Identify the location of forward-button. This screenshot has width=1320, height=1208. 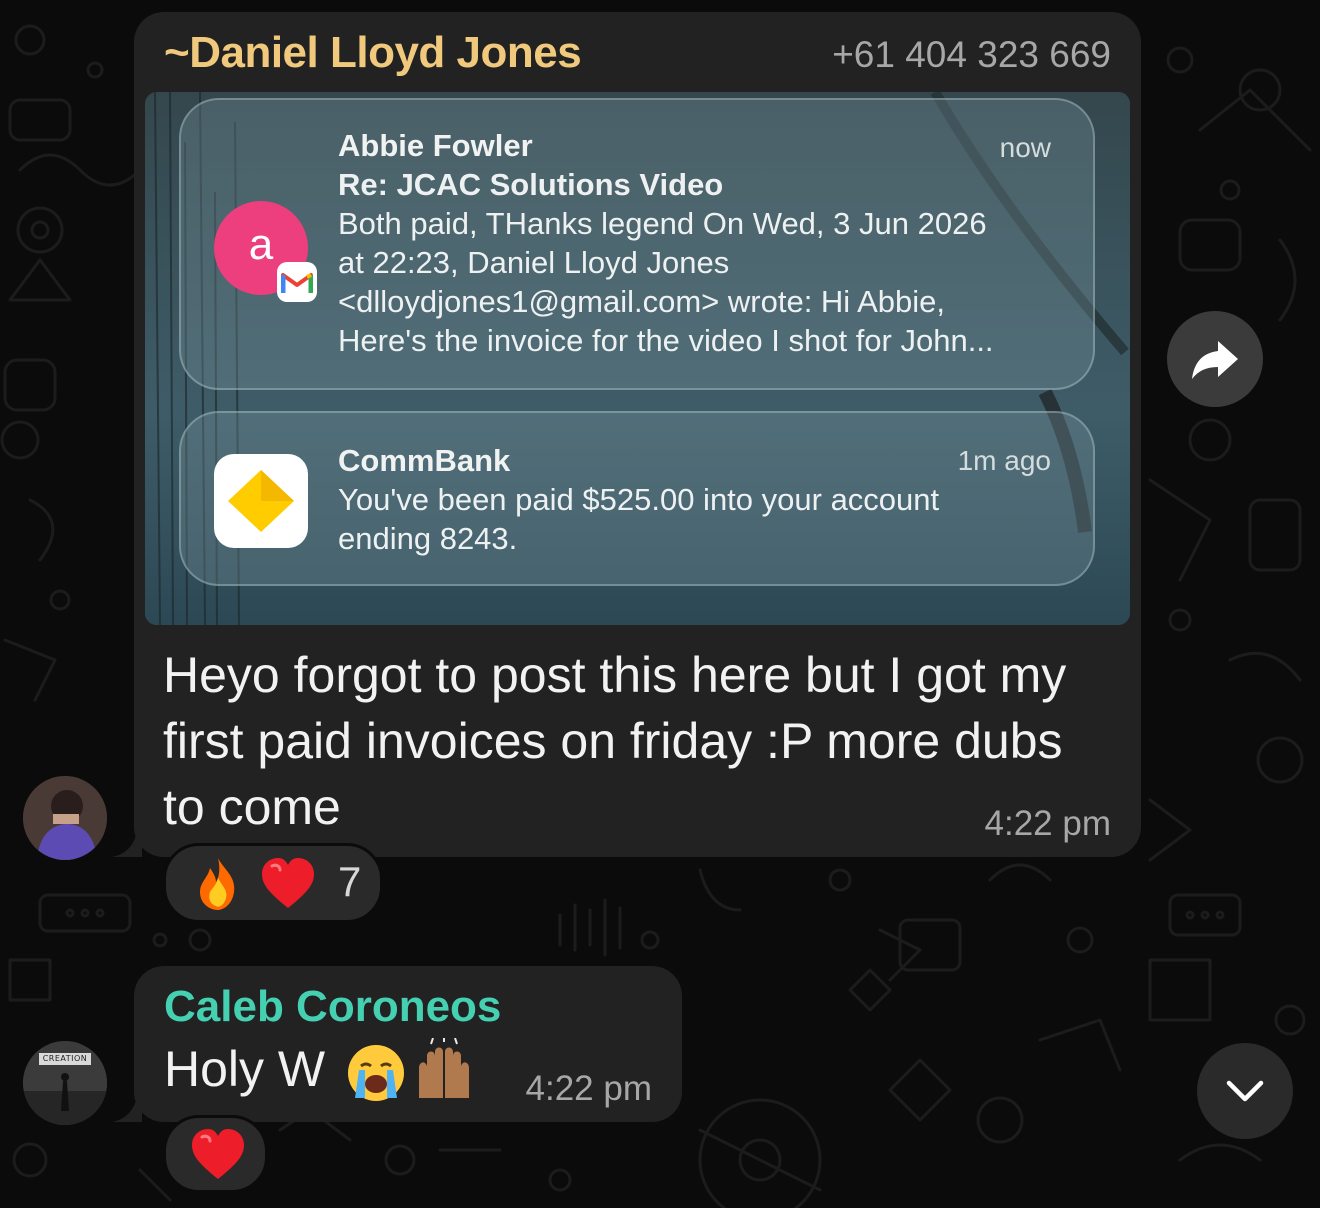
(1215, 359).